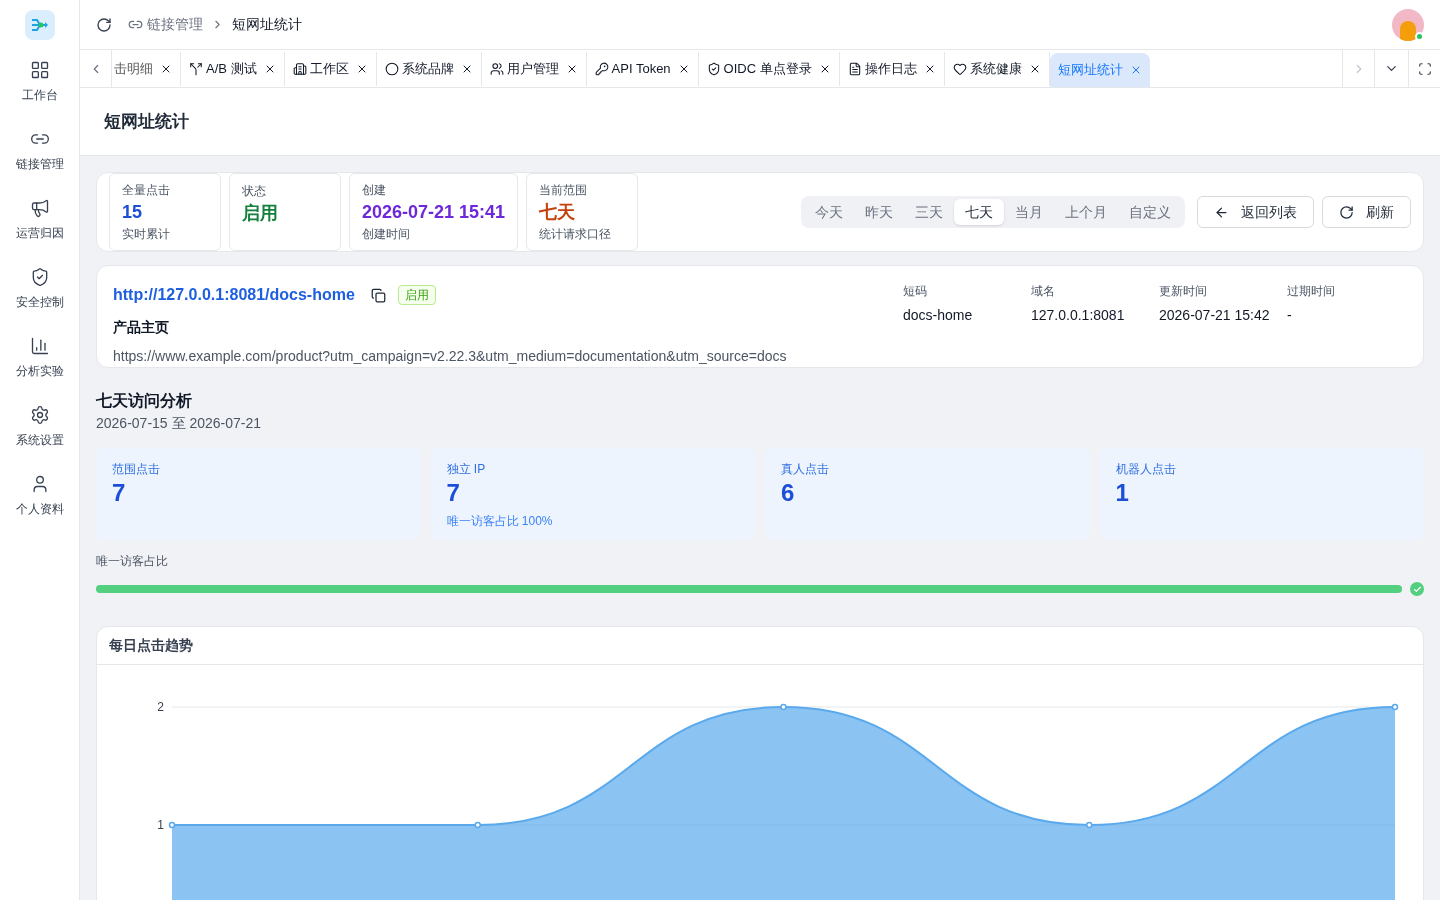 This screenshot has height=900, width=1440. I want to click on field-value: 2026-07-21 15:42, so click(1215, 315).